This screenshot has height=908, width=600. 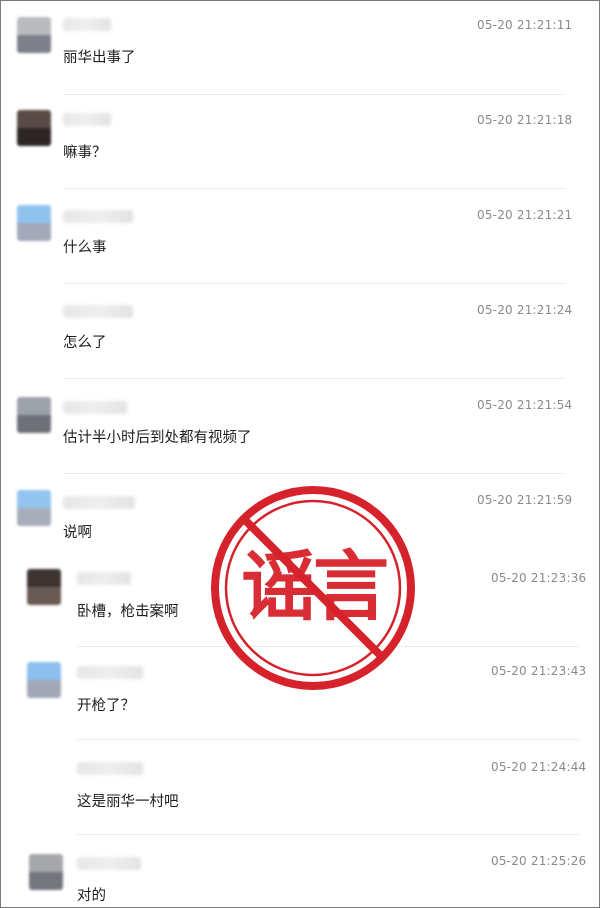 I want to click on chat-message: 05-20 21:21:18 嘛事？, so click(x=300, y=143).